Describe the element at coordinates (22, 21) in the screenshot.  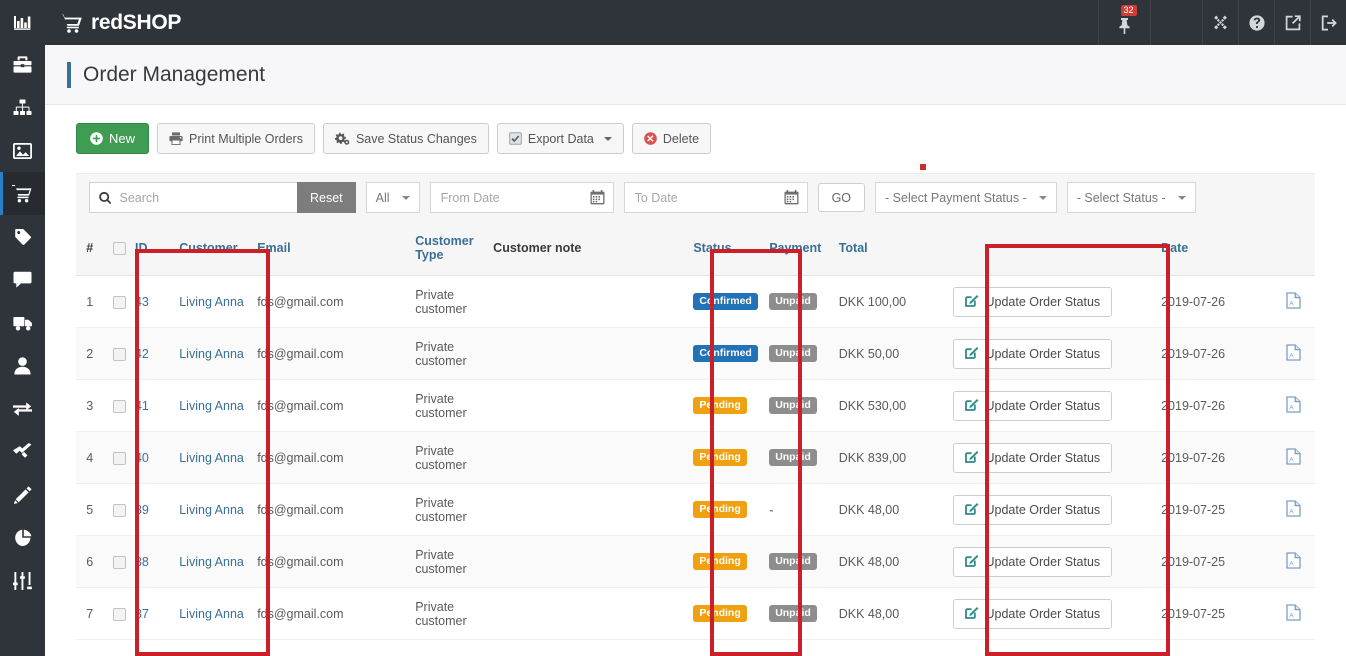
I see `sidebar-item-dashboard` at that location.